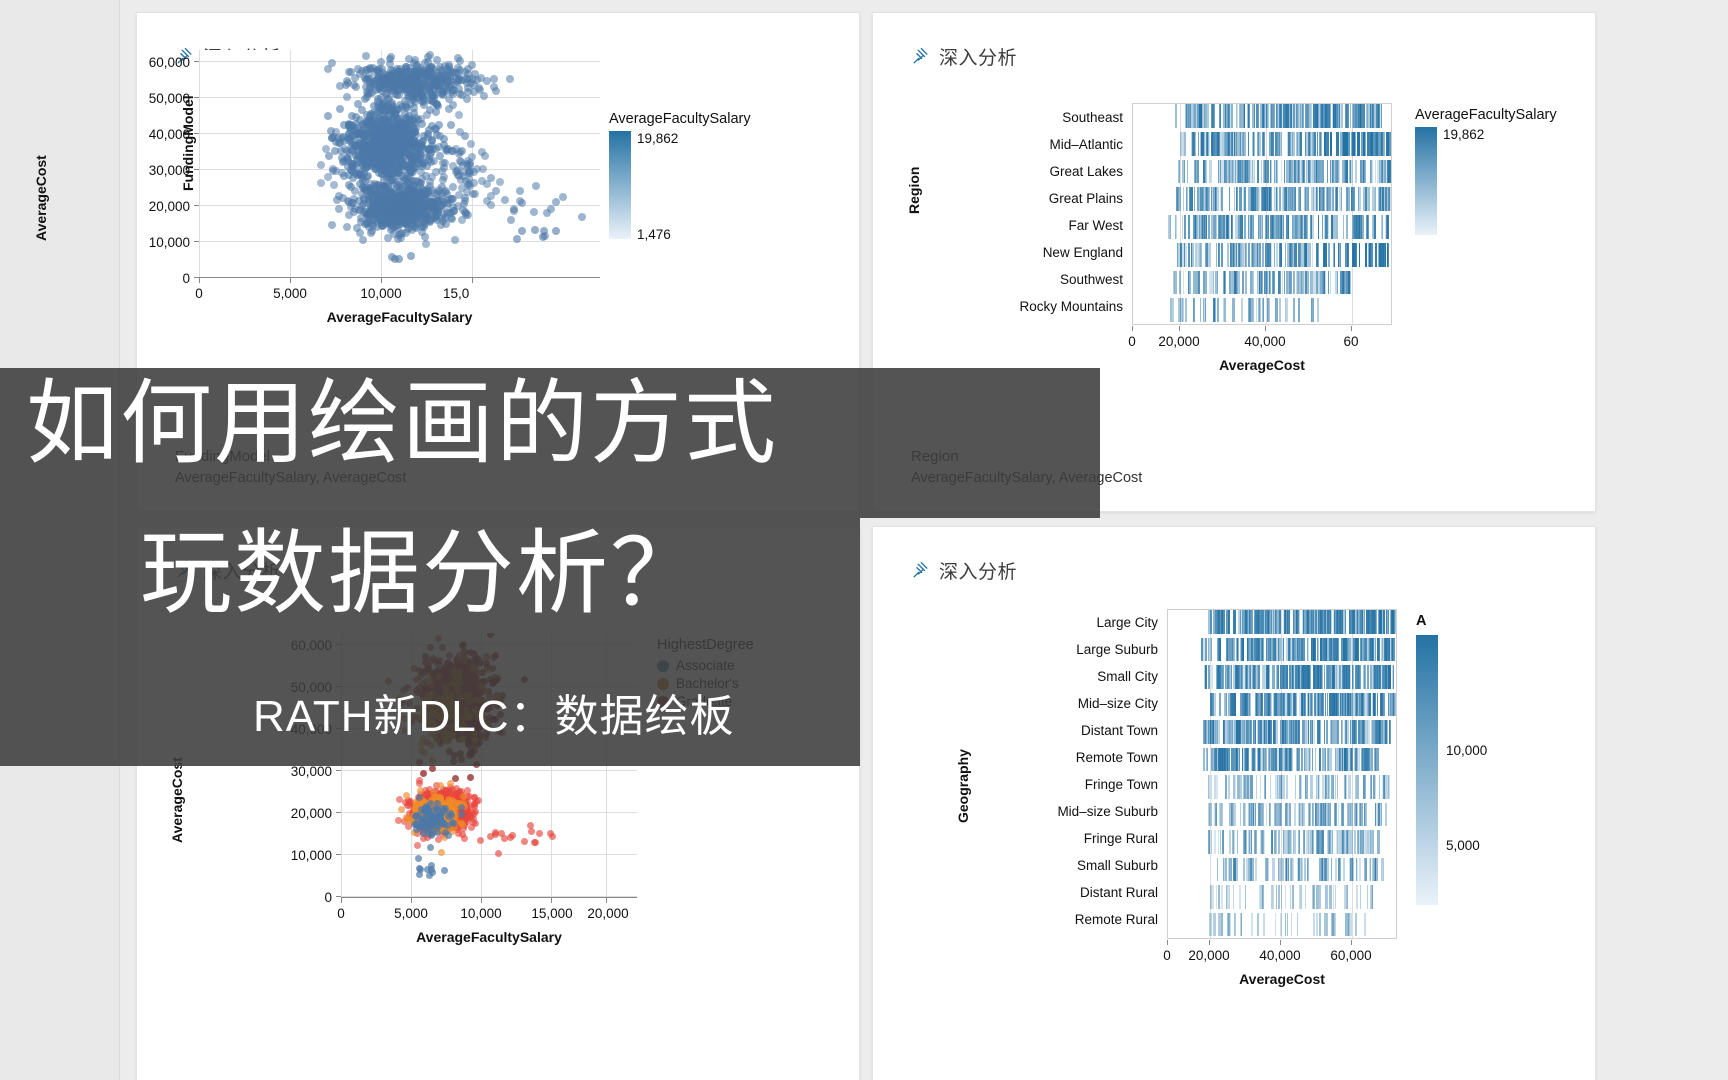  Describe the element at coordinates (1179, 328) in the screenshot. I see `x-tickmark` at that location.